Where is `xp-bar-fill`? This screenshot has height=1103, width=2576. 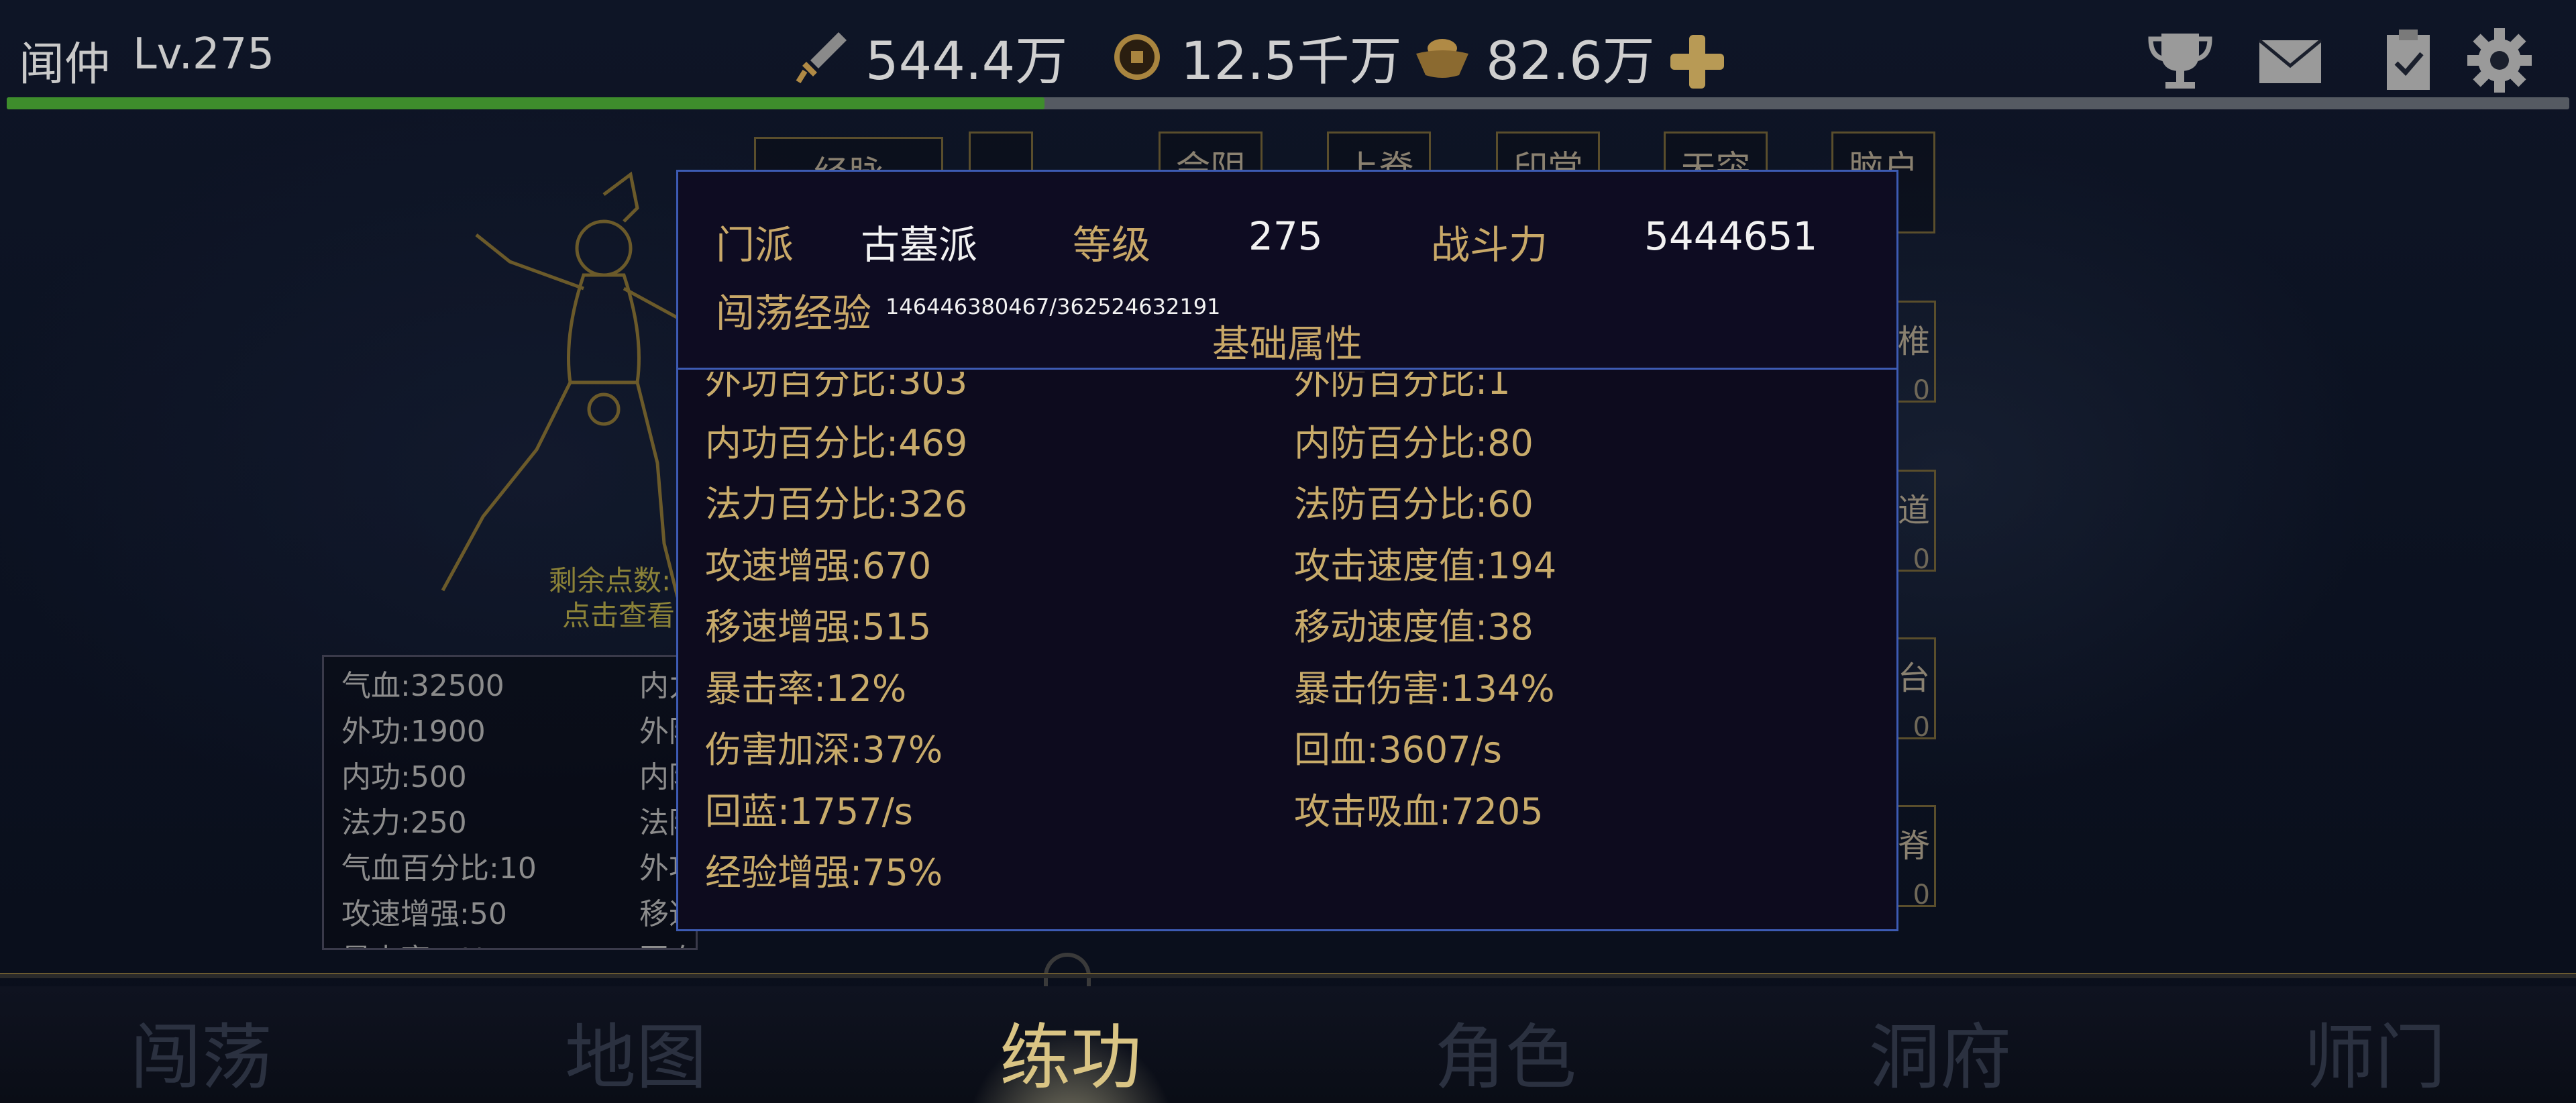
xp-bar-fill is located at coordinates (526, 103).